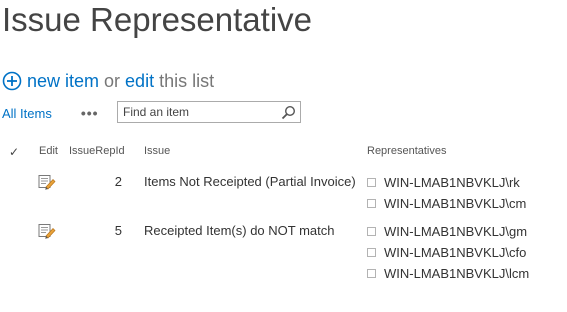 The height and width of the screenshot is (312, 567). I want to click on this-list-text: this list, so click(187, 80).